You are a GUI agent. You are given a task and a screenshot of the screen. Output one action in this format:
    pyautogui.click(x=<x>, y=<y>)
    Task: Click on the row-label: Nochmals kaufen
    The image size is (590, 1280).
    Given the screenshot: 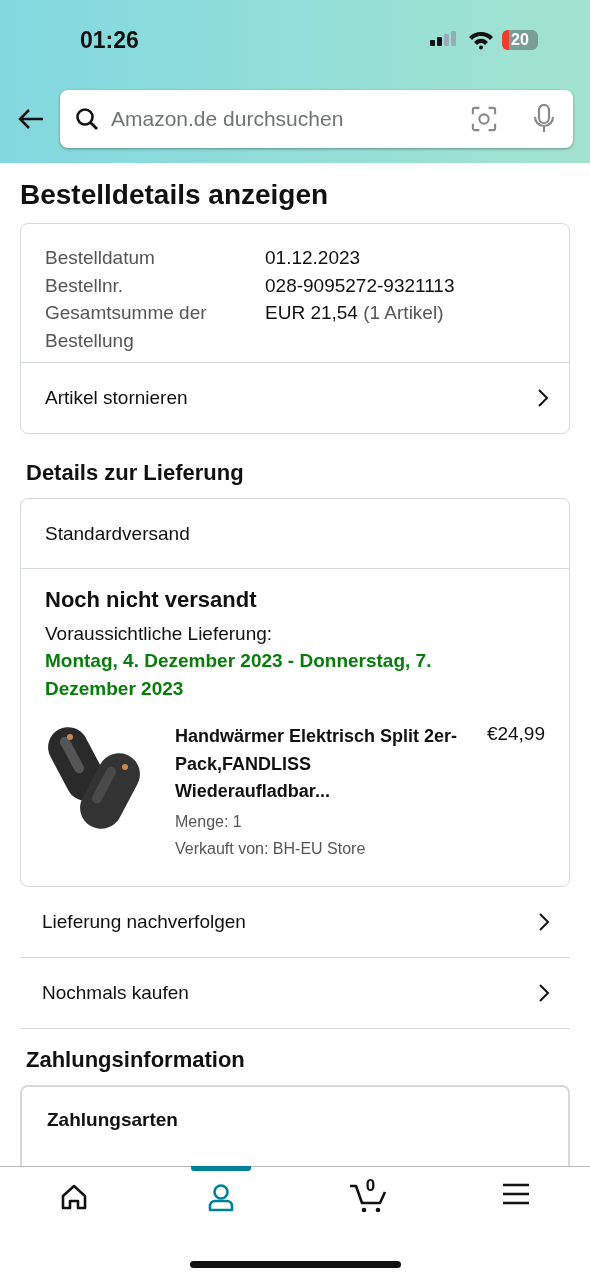 What is the action you would take?
    pyautogui.click(x=115, y=993)
    